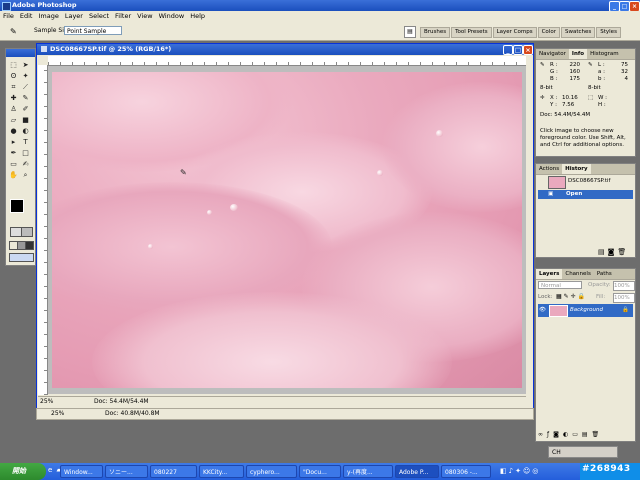 Image resolution: width=640 pixels, height=480 pixels. What do you see at coordinates (567, 434) in the screenshot?
I see `adjustment-layer-icon: ◐` at bounding box center [567, 434].